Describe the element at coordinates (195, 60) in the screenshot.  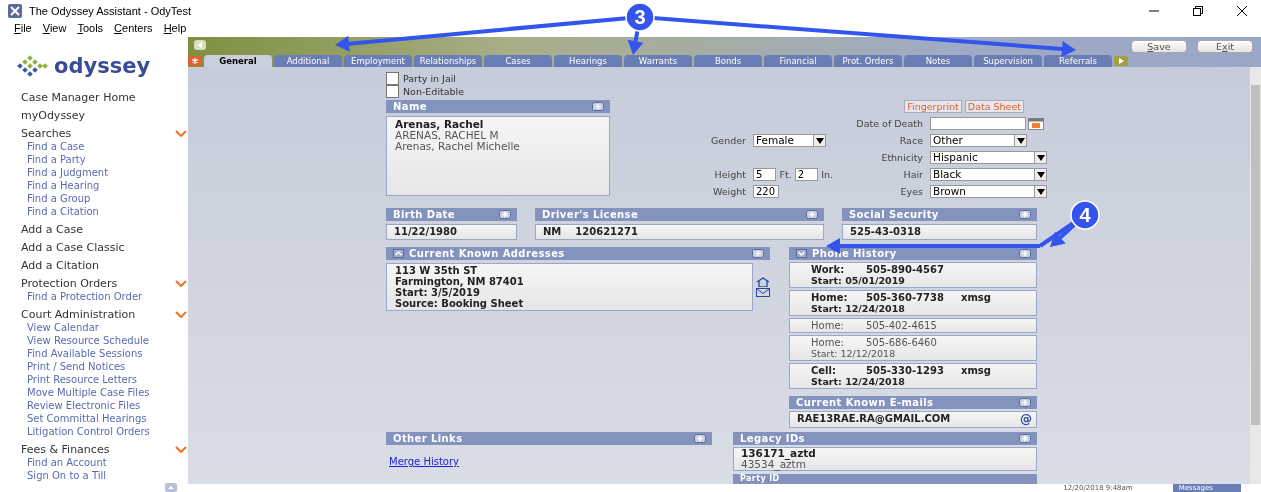
I see `star-icon` at that location.